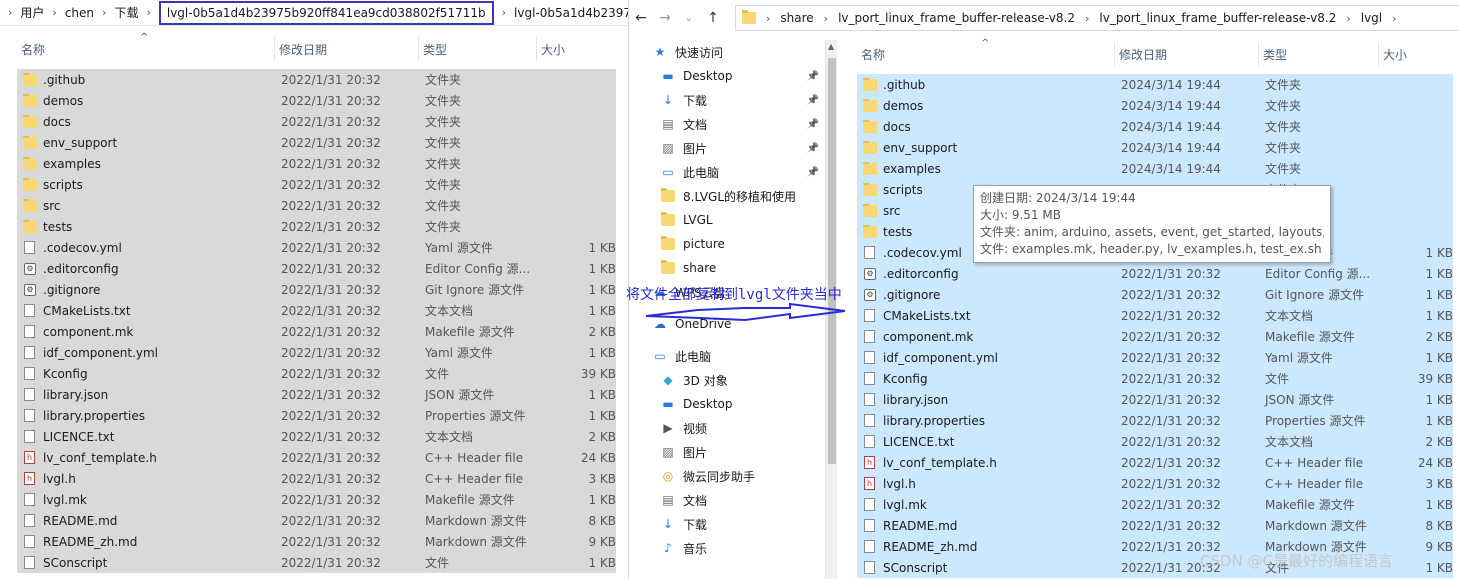 This screenshot has width=1459, height=579. I want to click on breadcrumb-item: lvgl-0b5a1d4b23975, so click(571, 13).